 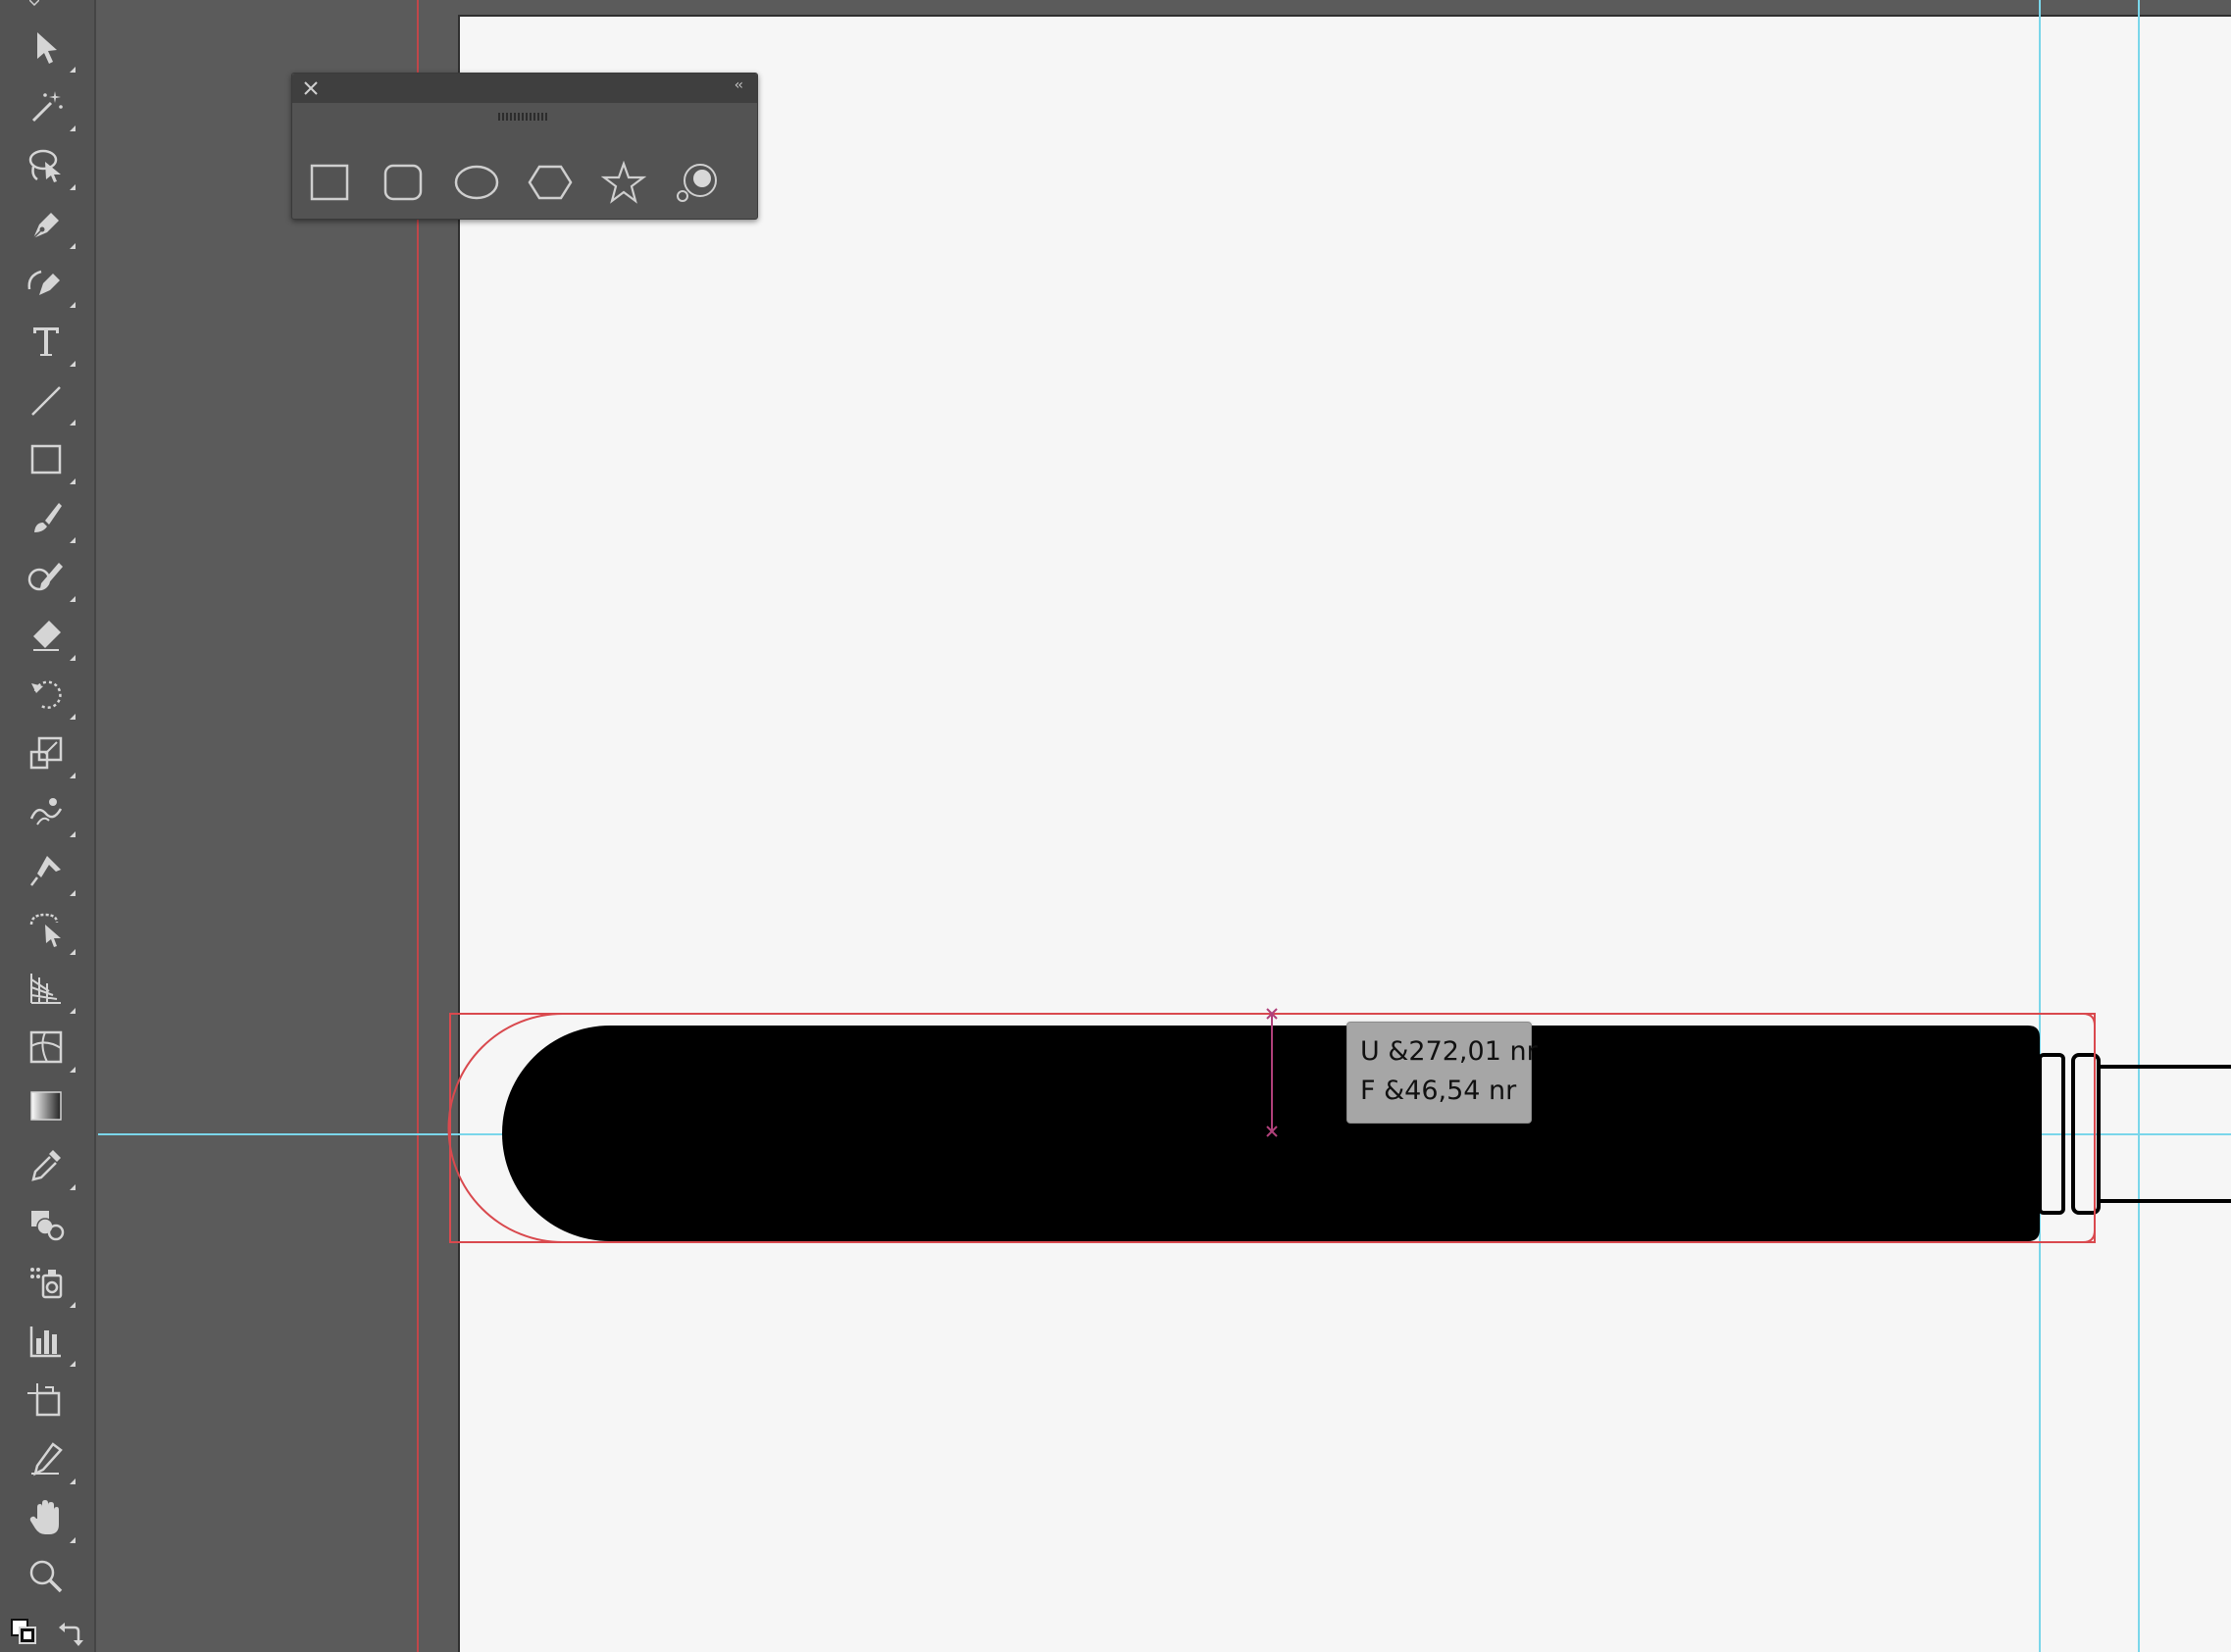 I want to click on measurement-height-label: F &46,54 nr, so click(x=1438, y=1091).